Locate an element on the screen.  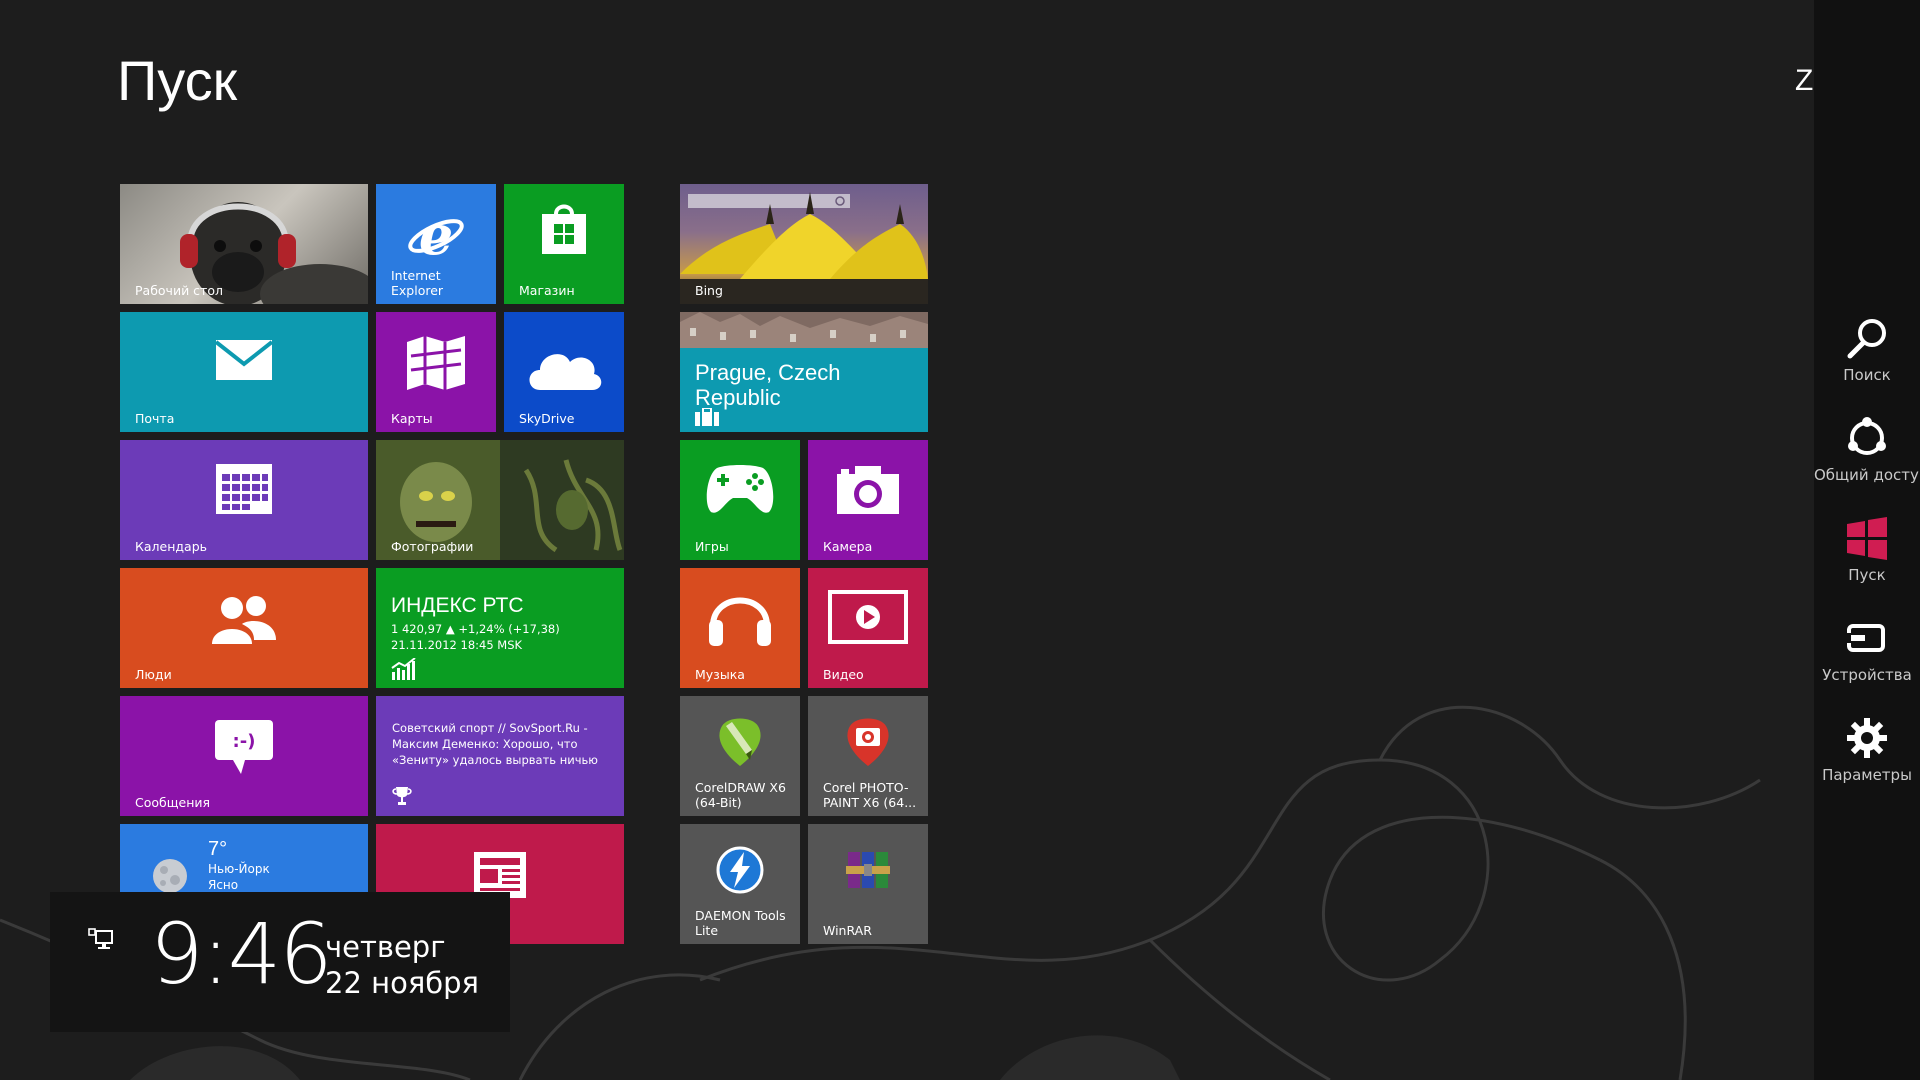
tile-messaging: :-) Сообщения is located at coordinates (244, 756).